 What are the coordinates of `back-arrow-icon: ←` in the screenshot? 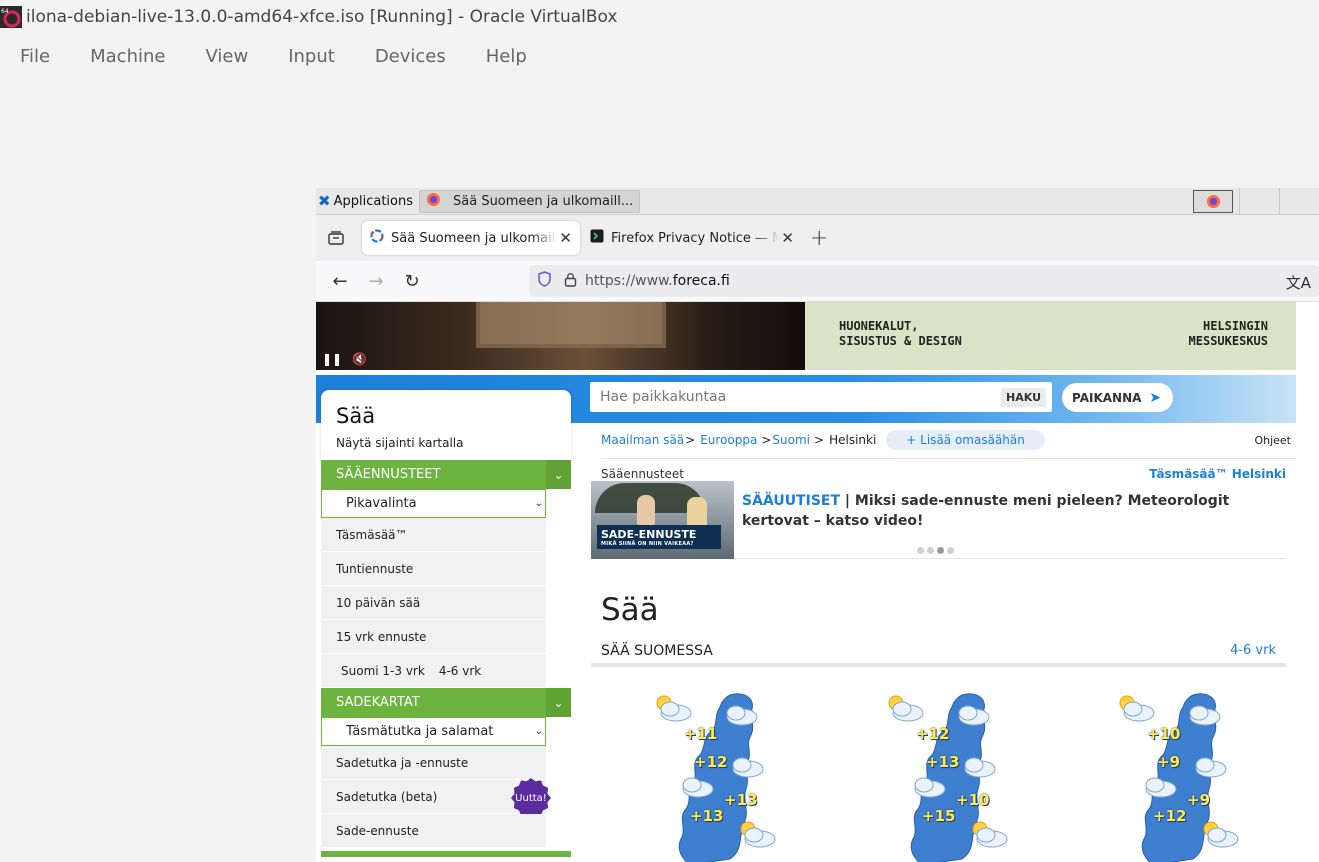 It's located at (340, 281).